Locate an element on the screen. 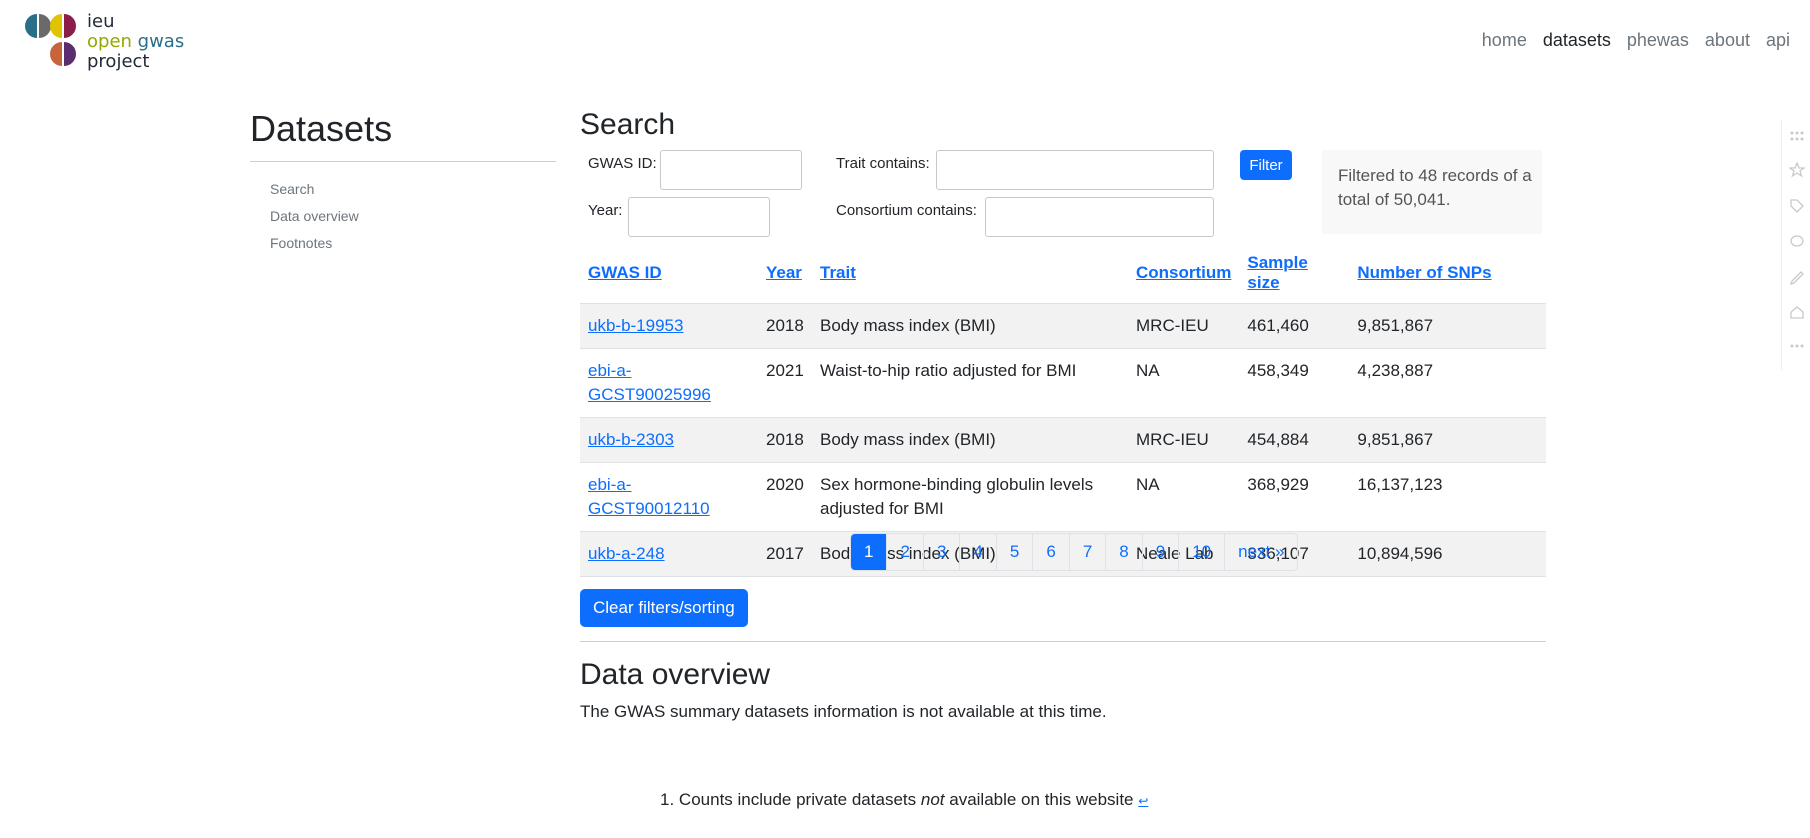 Image resolution: width=1810 pixels, height=838 pixels. cell-snps: 10,894,596 is located at coordinates (1447, 554).